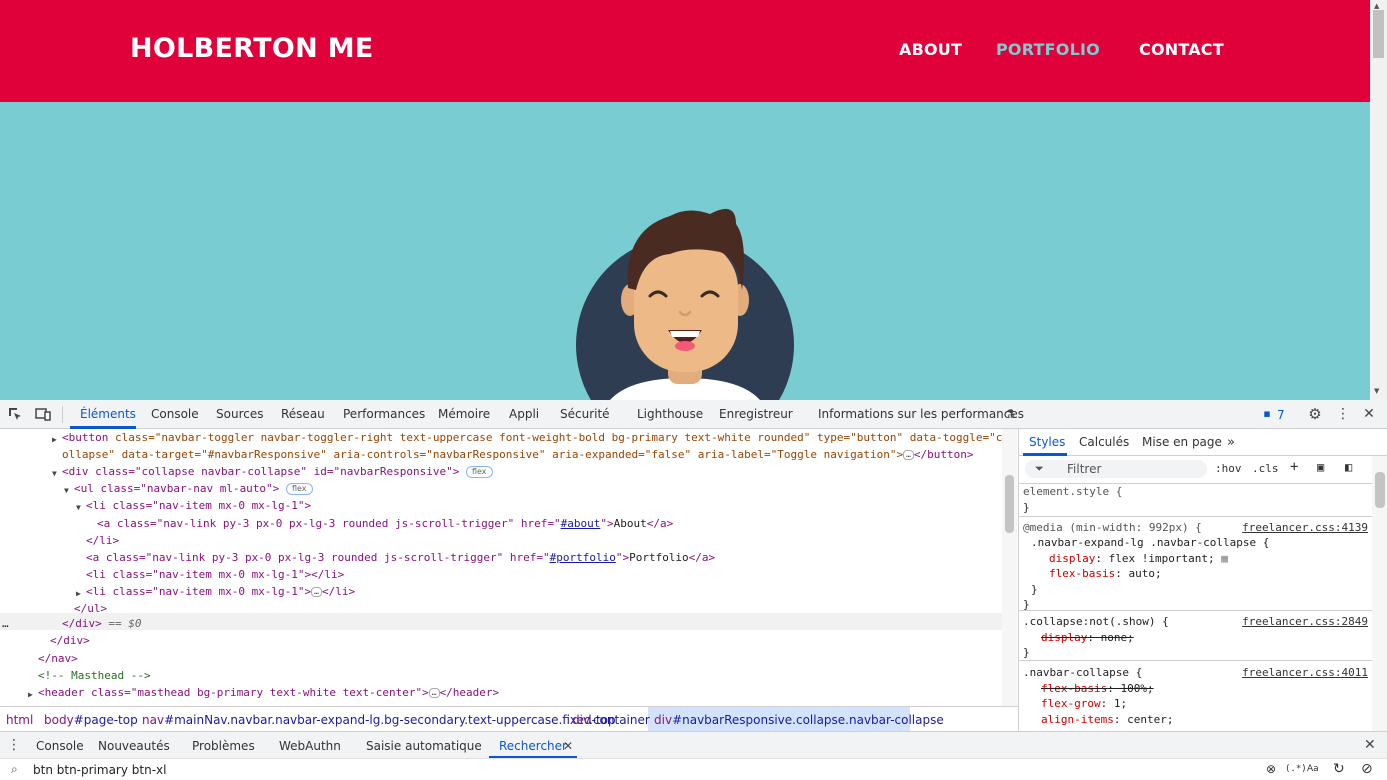 The height and width of the screenshot is (780, 1387). I want to click on tree-node-li-contact: <li class="nav-item mx-0 mx-lg-1">… </li>, so click(220, 591).